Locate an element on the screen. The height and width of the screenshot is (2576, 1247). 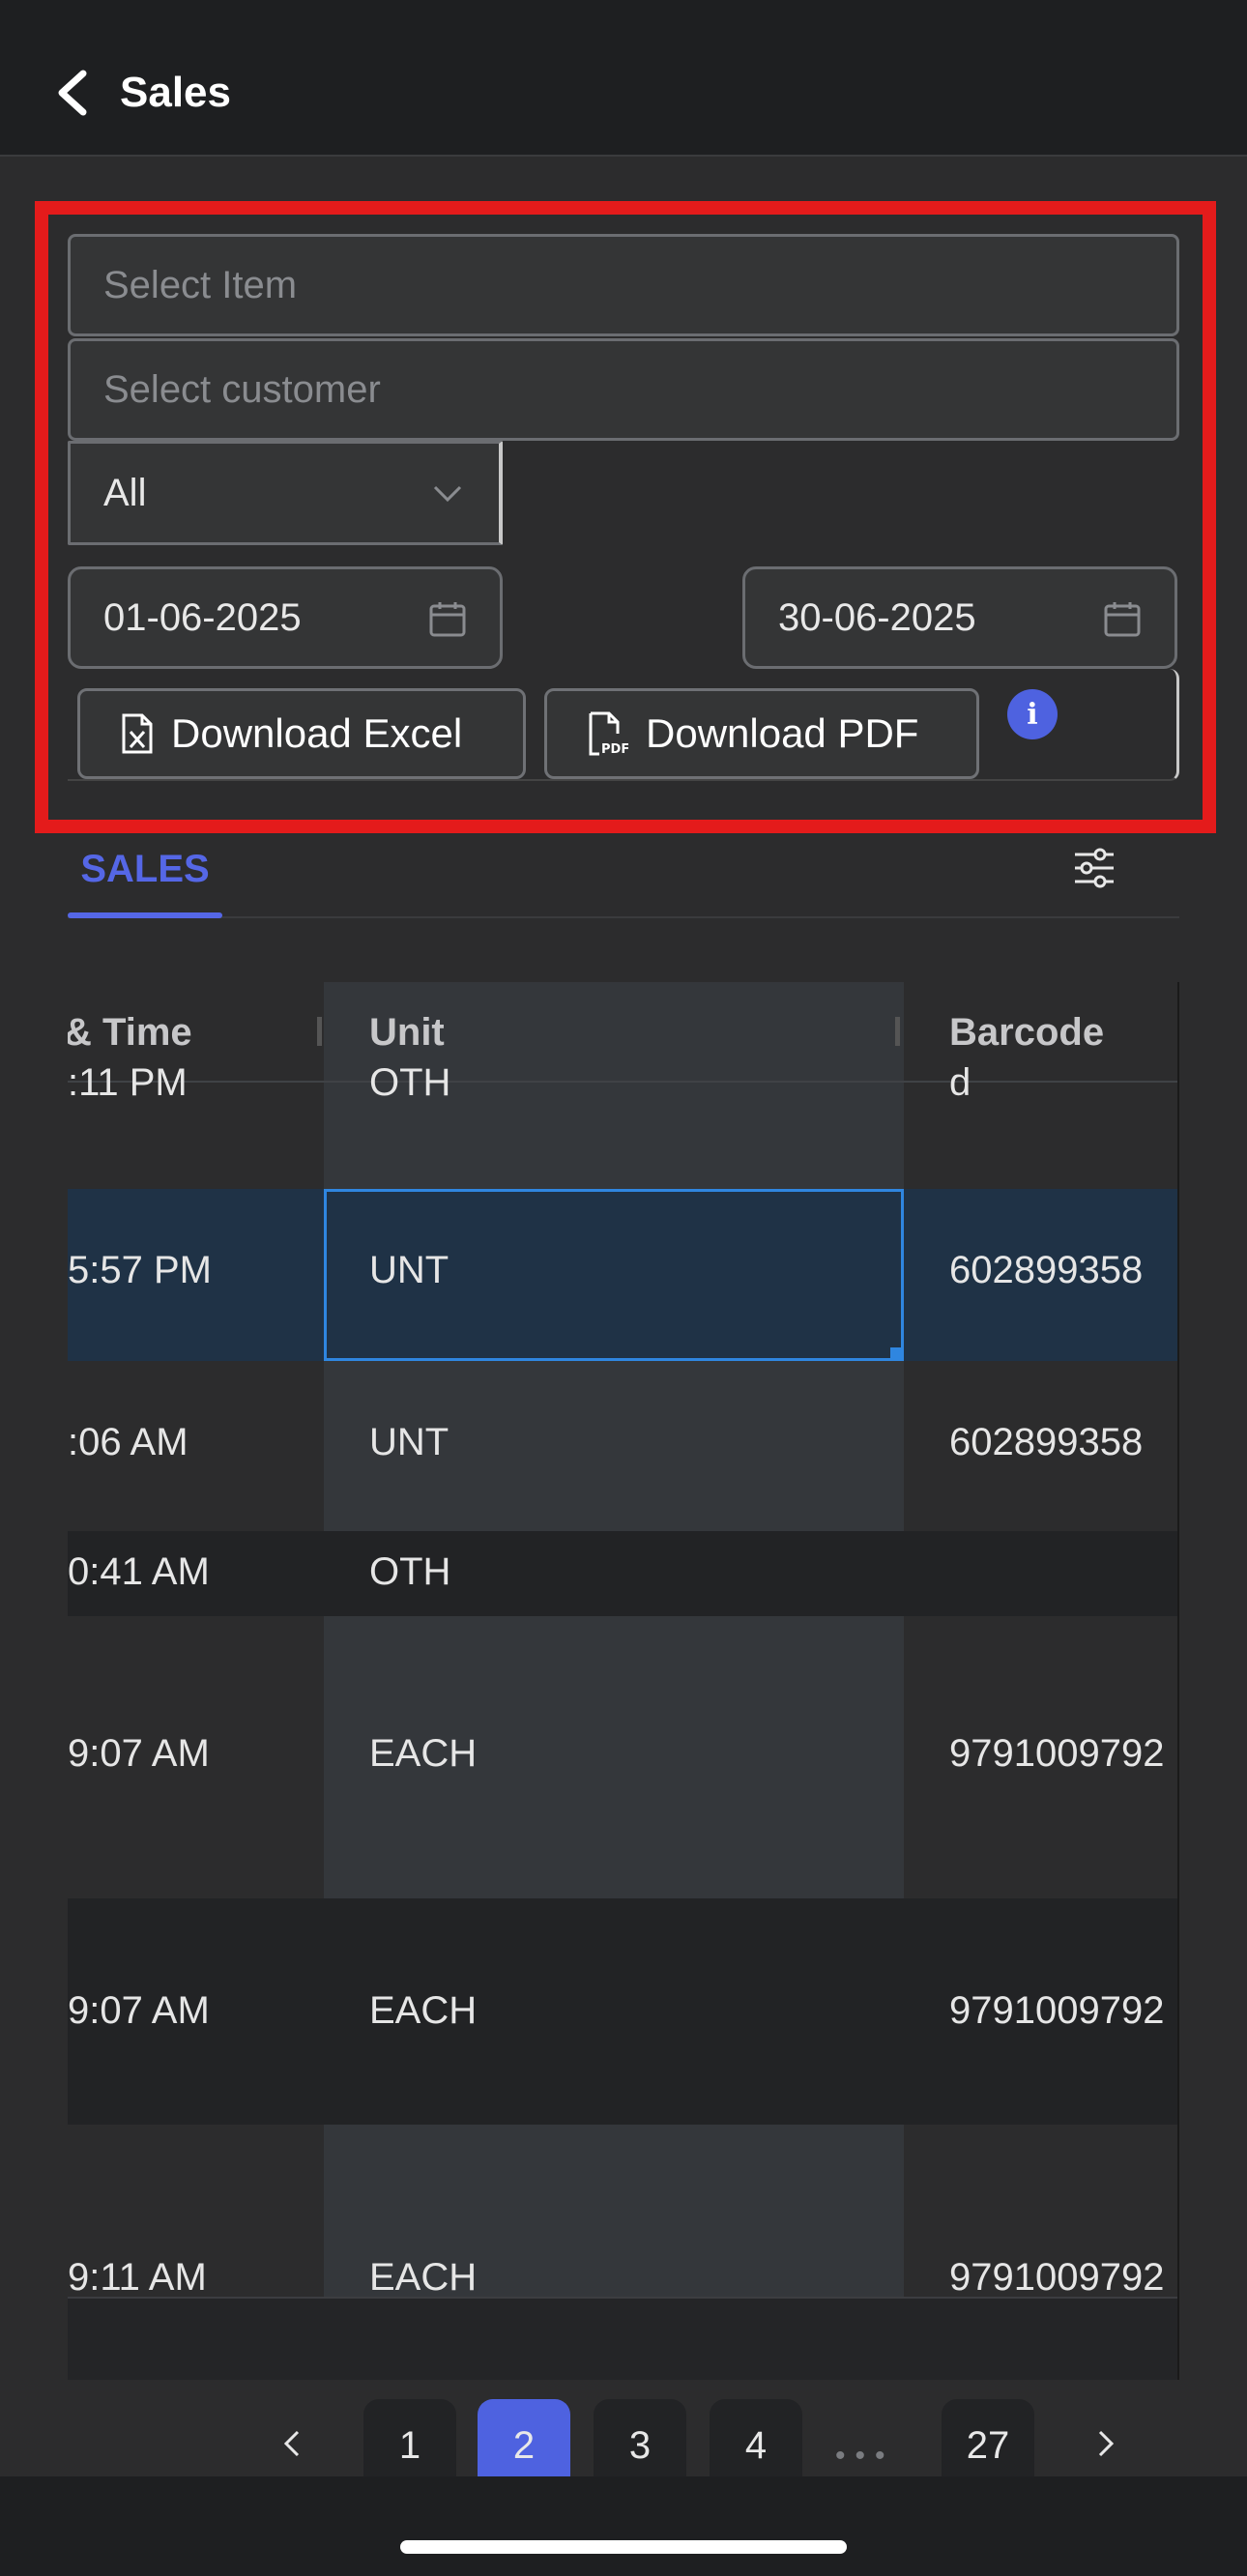
table-row: :11 PM OTH d is located at coordinates (623, 1125).